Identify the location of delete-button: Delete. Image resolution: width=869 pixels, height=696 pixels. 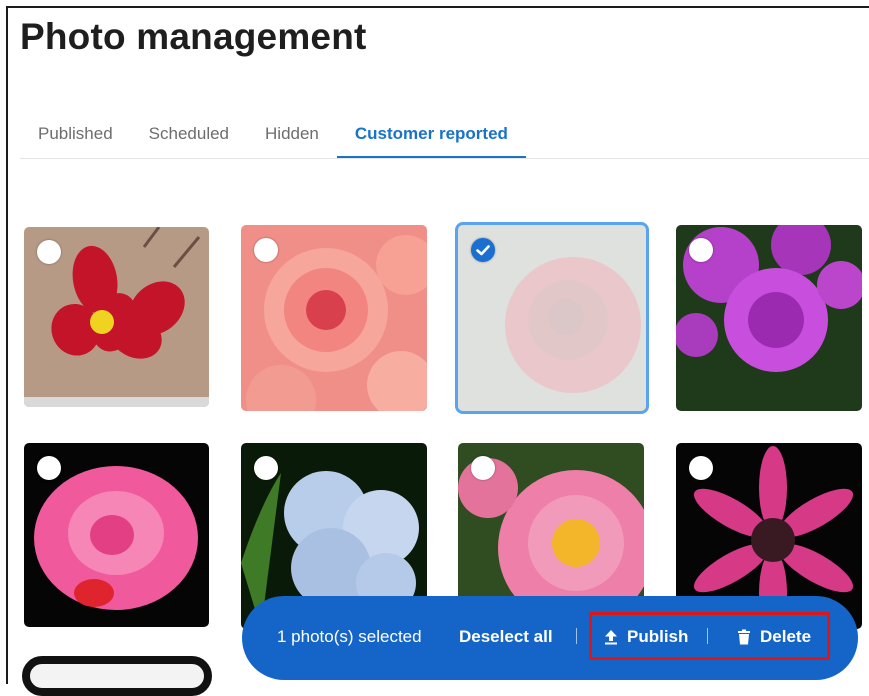
(773, 637).